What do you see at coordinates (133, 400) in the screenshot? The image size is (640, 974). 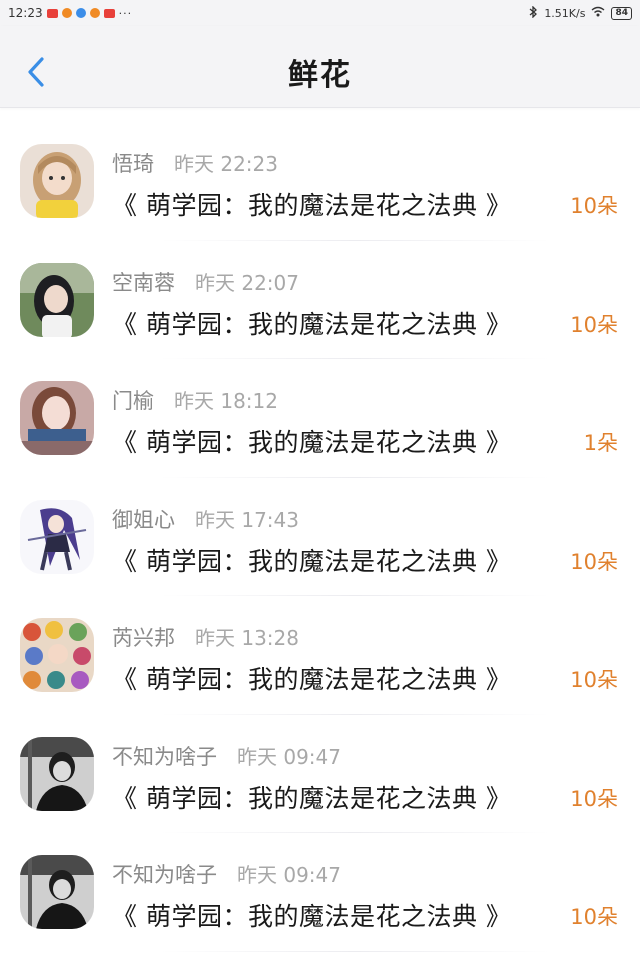 I see `user-name: 门榆` at bounding box center [133, 400].